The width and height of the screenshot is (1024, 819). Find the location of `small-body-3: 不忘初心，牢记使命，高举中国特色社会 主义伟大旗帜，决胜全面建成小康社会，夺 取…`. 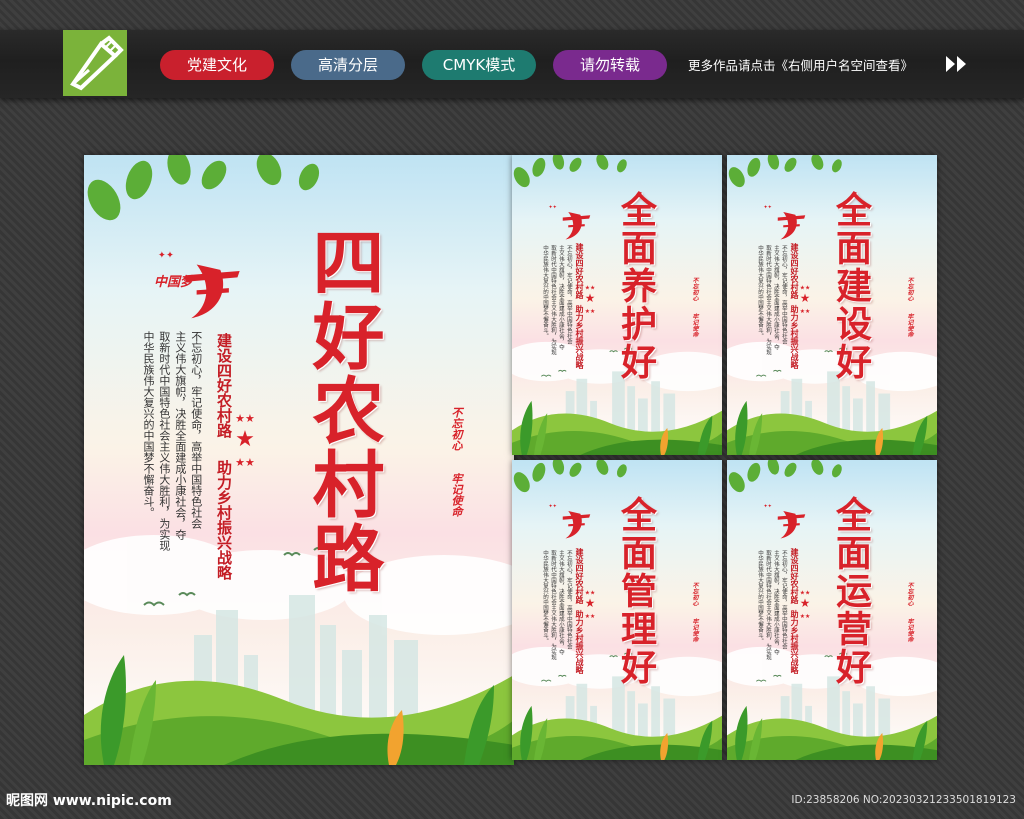

small-body-3: 不忘初心，牢记使命，高举中国特色社会 主义伟大旗帜，决胜全面建成小康社会，夺 取… is located at coordinates (556, 620).